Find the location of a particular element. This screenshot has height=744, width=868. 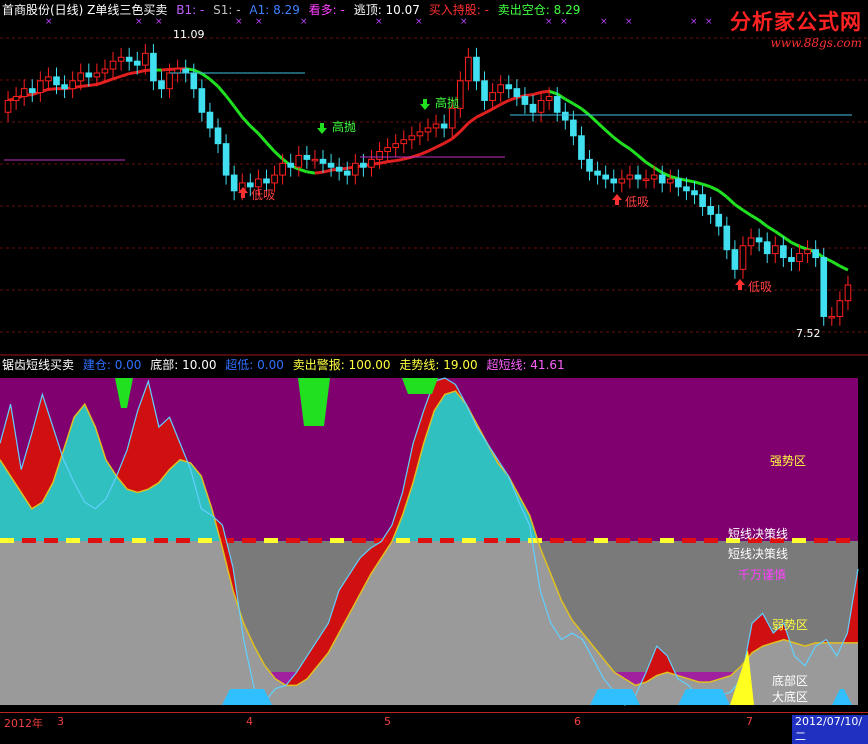

buy-signal-label: 低吸 is located at coordinates (263, 195).